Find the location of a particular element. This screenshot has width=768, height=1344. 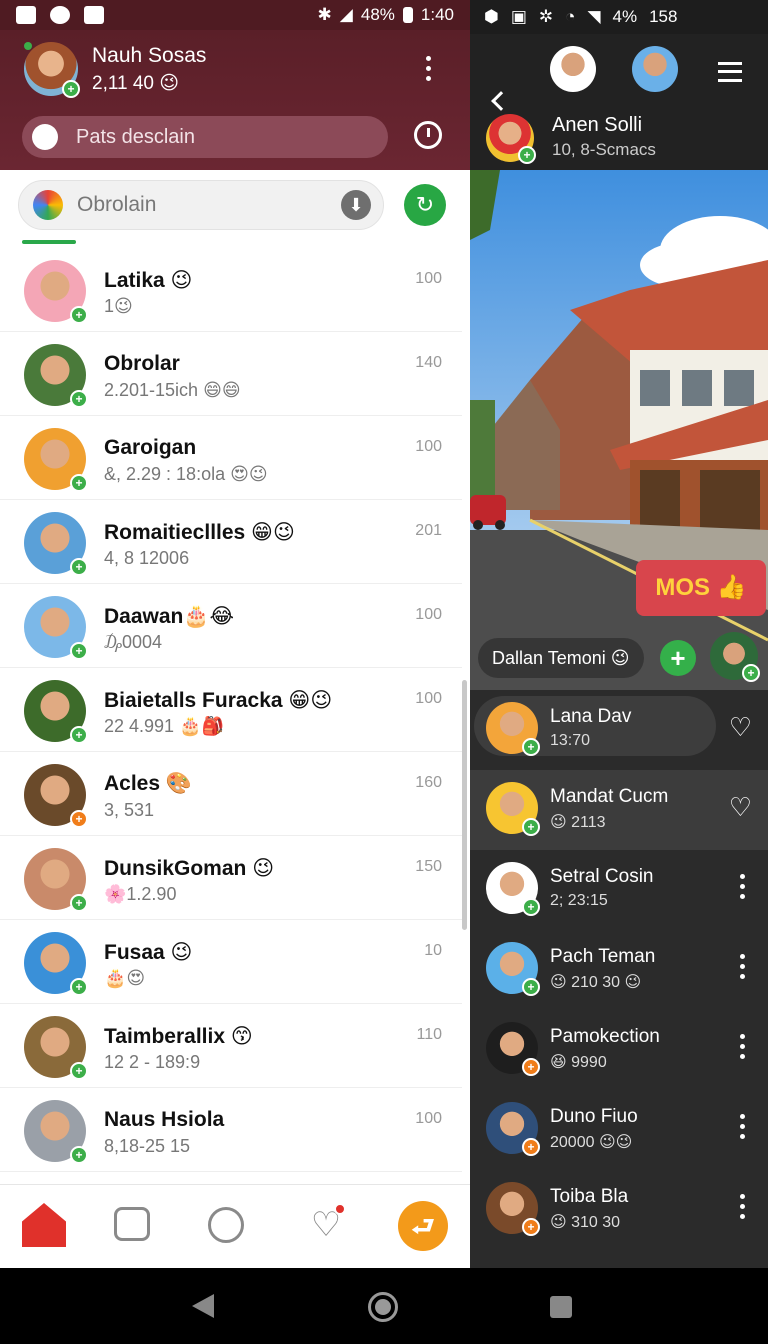

chat-row: + Latika 😉 1😉 100 is located at coordinates (231, 290).